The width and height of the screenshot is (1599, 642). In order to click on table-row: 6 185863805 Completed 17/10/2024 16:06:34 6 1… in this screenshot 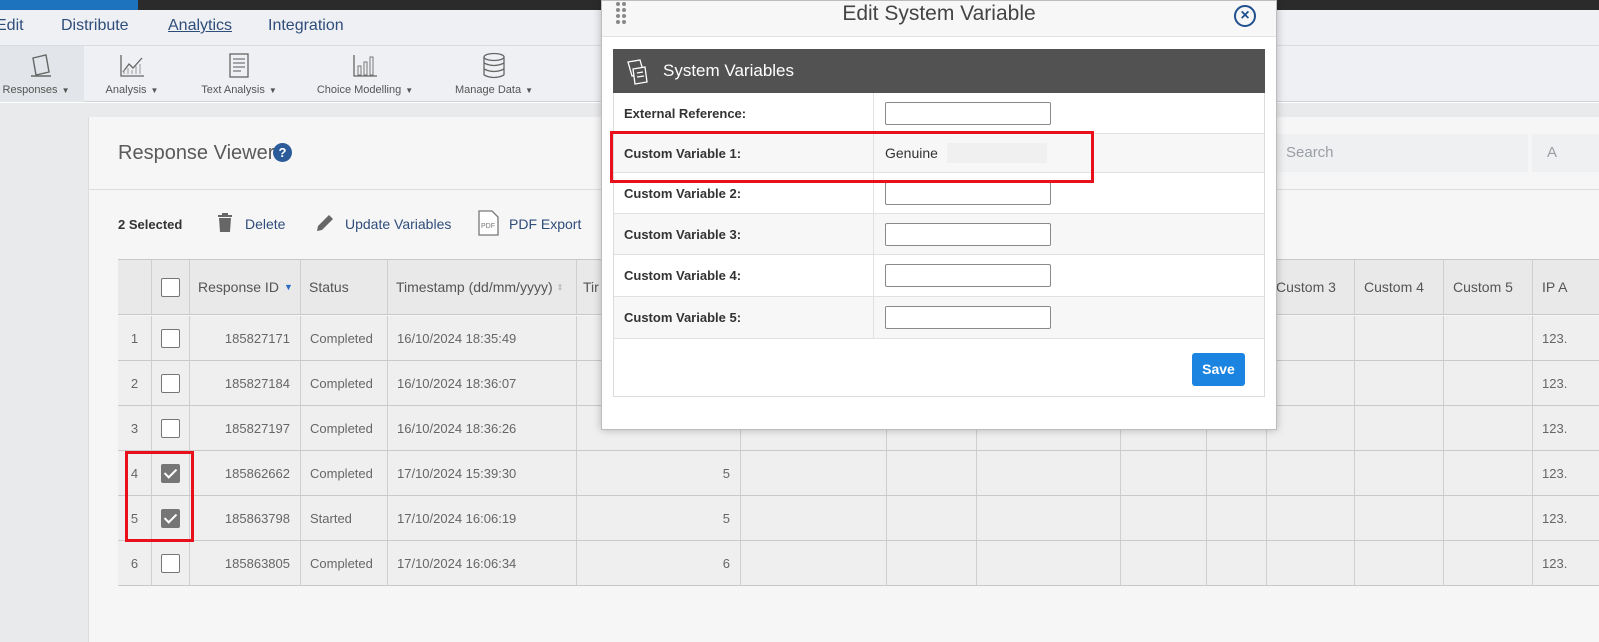, I will do `click(858, 563)`.